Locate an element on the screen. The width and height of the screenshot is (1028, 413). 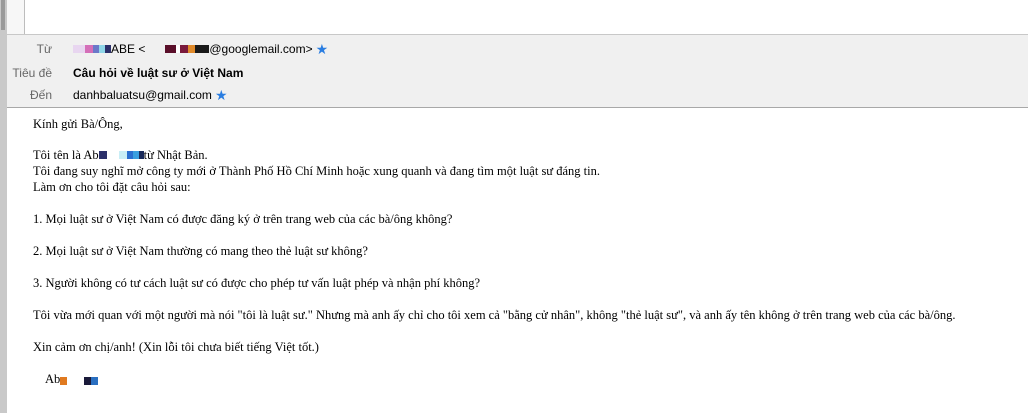
greeting: Kính gửi Bà/Ông, is located at coordinates (78, 124).